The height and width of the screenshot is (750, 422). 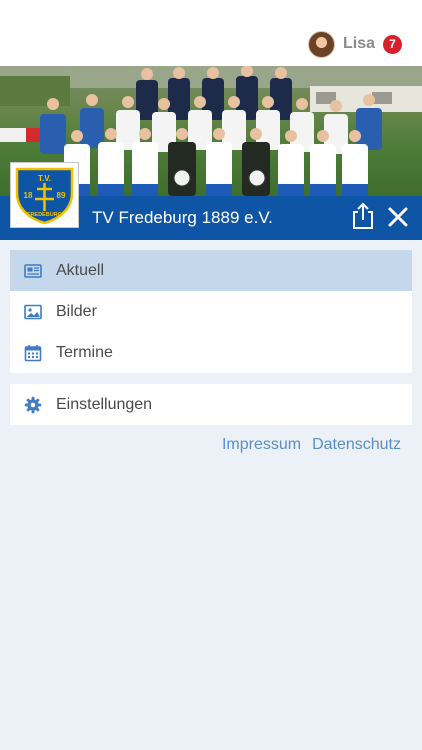 What do you see at coordinates (44, 215) in the screenshot?
I see `logo-text-bottom: FREDEBURG` at bounding box center [44, 215].